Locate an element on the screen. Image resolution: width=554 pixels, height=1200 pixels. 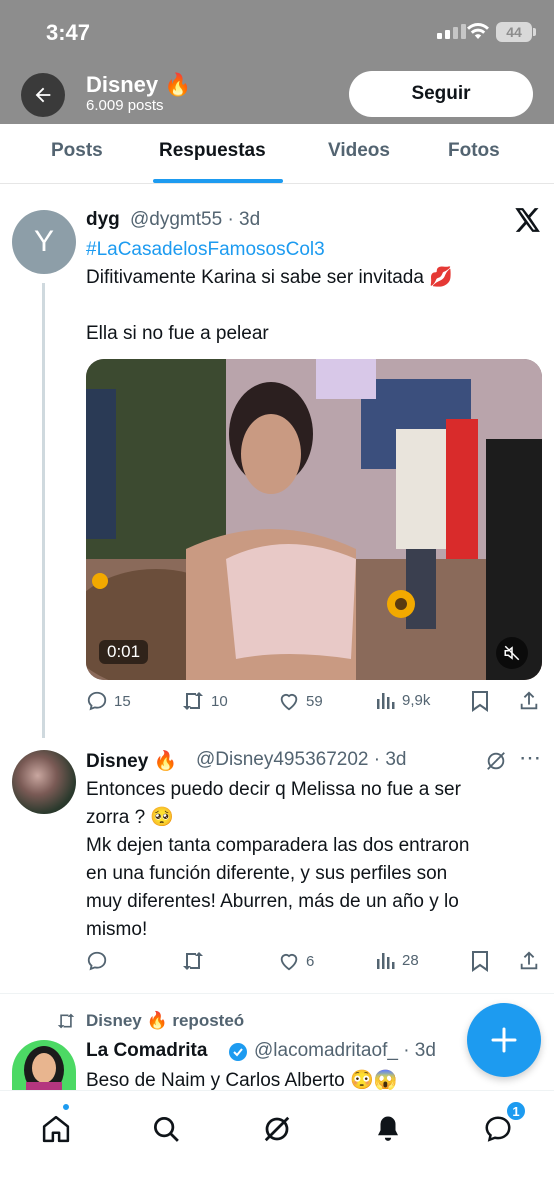
repost-count: 10 is located at coordinates (219, 701).